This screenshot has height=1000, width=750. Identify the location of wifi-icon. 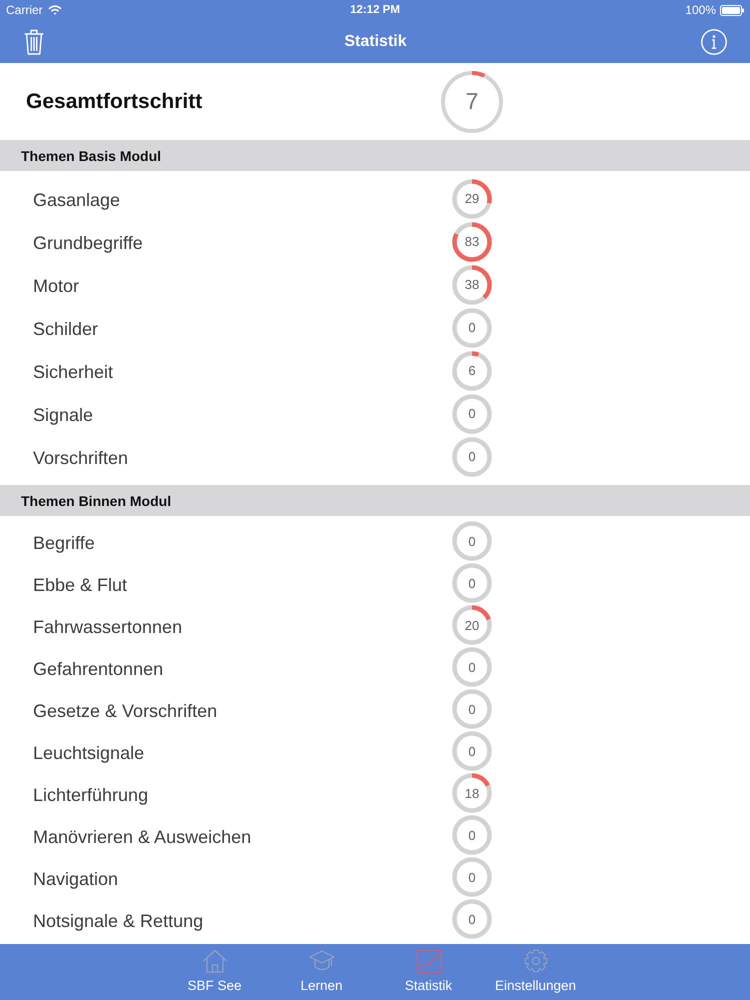
(55, 10).